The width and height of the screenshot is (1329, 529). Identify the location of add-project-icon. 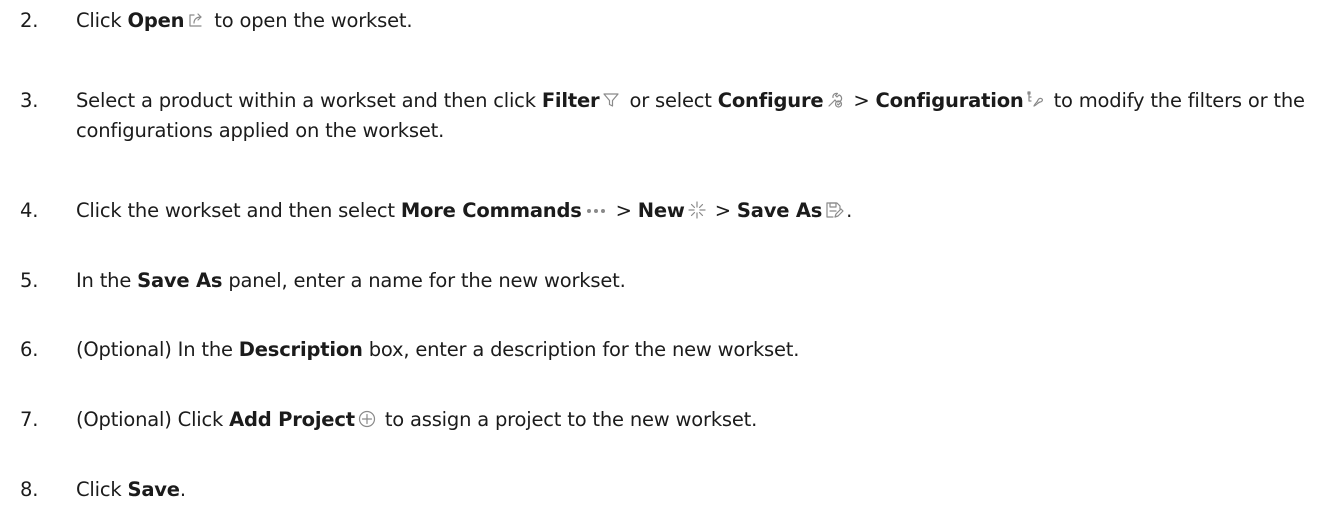
(367, 419).